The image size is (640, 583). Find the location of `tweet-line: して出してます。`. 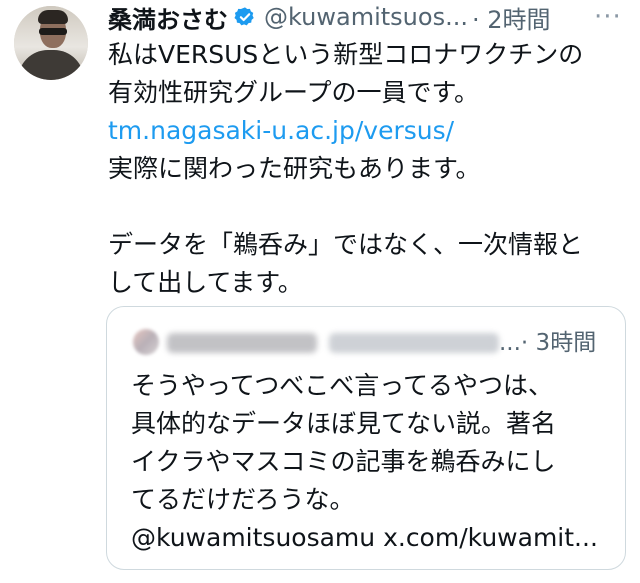

tweet-line: して出してます。 is located at coordinates (205, 282).